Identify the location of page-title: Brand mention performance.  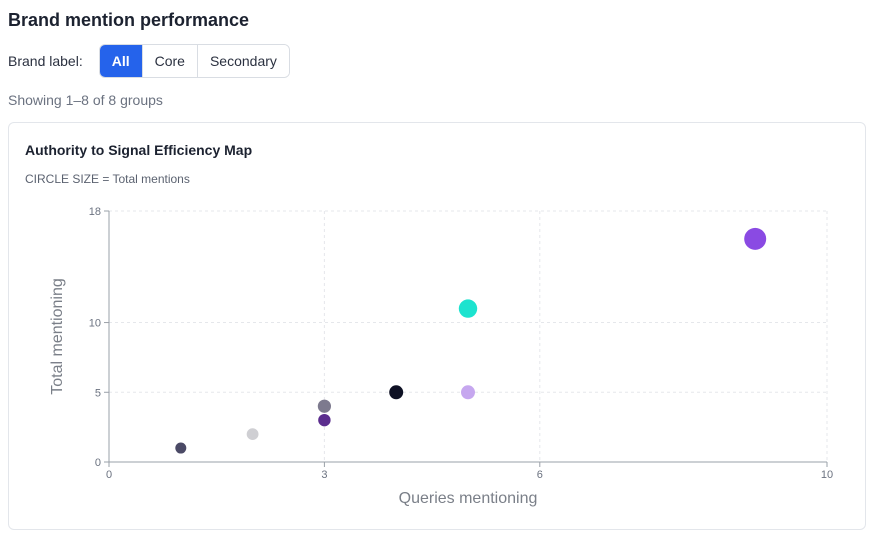
(129, 20).